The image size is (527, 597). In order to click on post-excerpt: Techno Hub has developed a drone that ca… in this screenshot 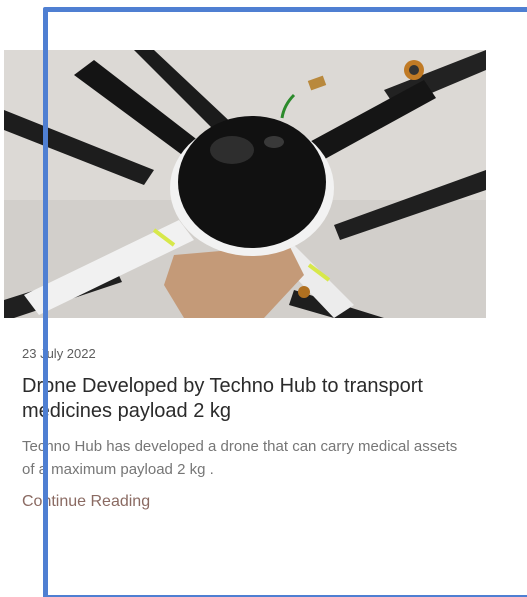, I will do `click(240, 458)`.